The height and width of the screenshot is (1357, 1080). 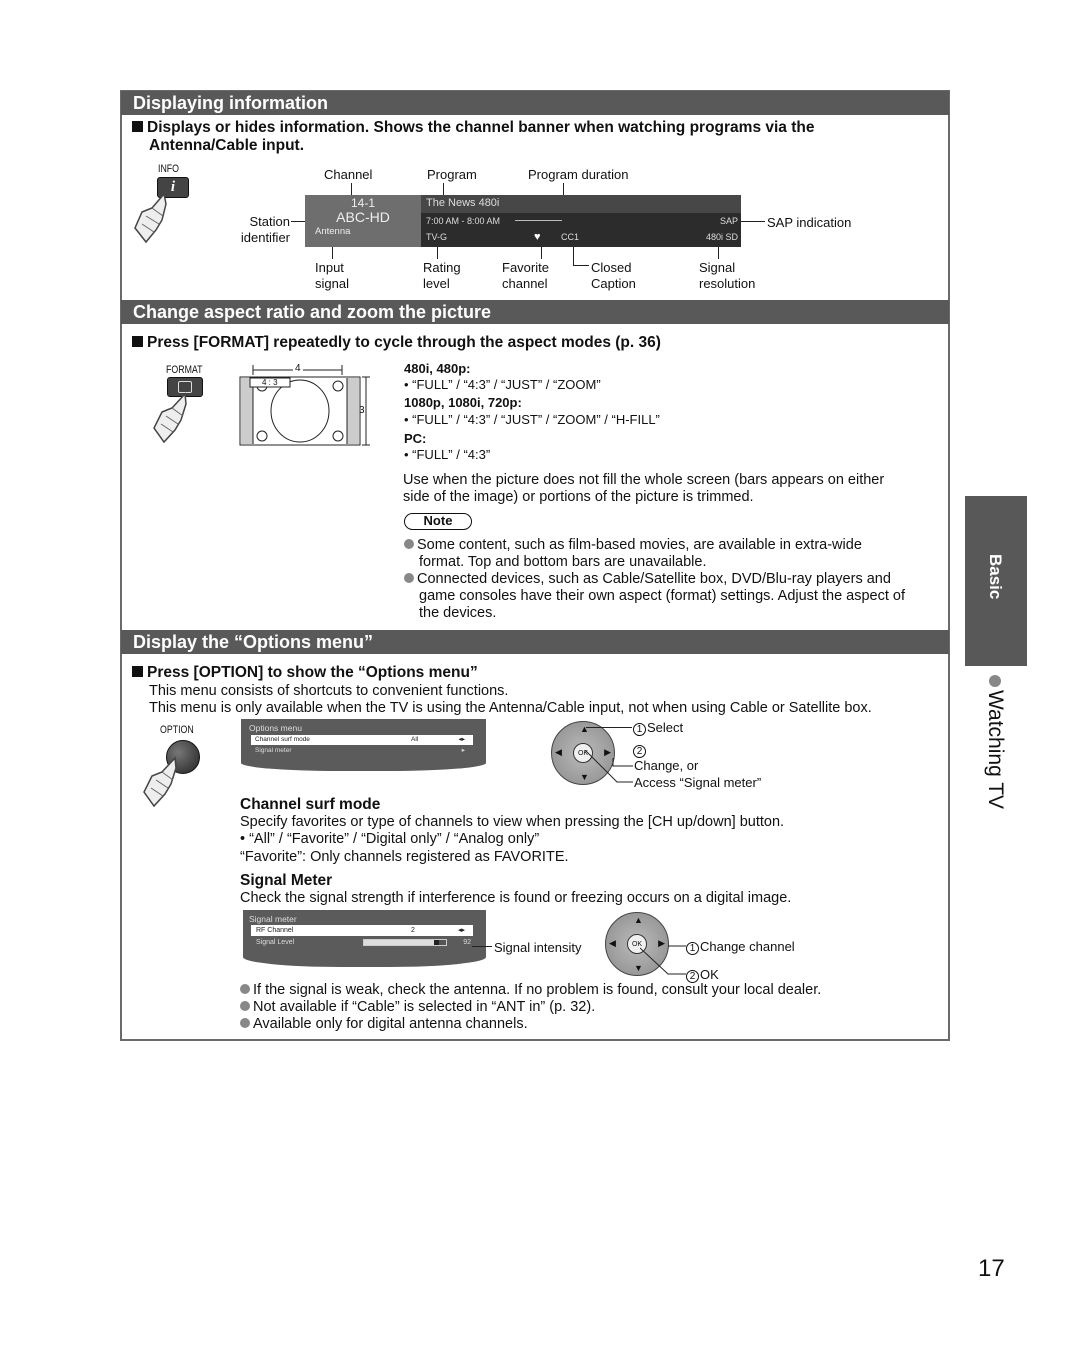 What do you see at coordinates (467, 942) in the screenshot?
I see `signal-level-value: 92` at bounding box center [467, 942].